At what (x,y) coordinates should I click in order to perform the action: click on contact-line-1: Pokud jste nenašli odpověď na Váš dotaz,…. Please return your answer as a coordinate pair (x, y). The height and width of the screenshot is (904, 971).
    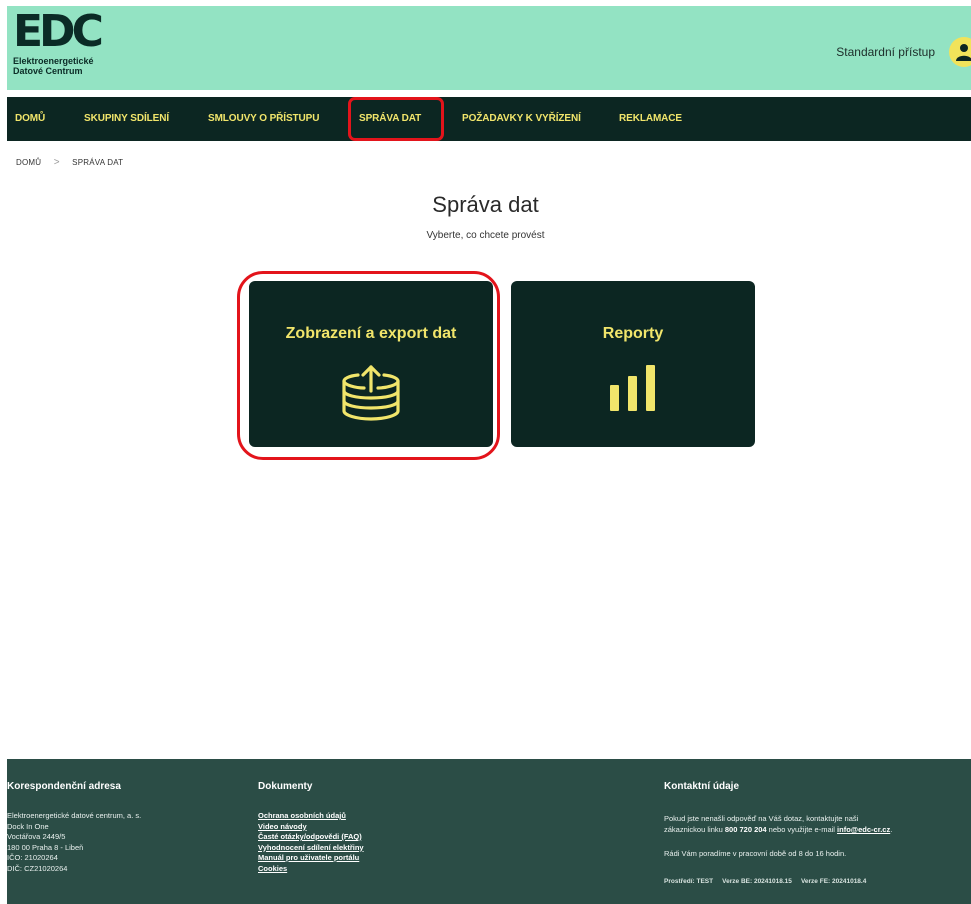
    Looking at the image, I should click on (761, 818).